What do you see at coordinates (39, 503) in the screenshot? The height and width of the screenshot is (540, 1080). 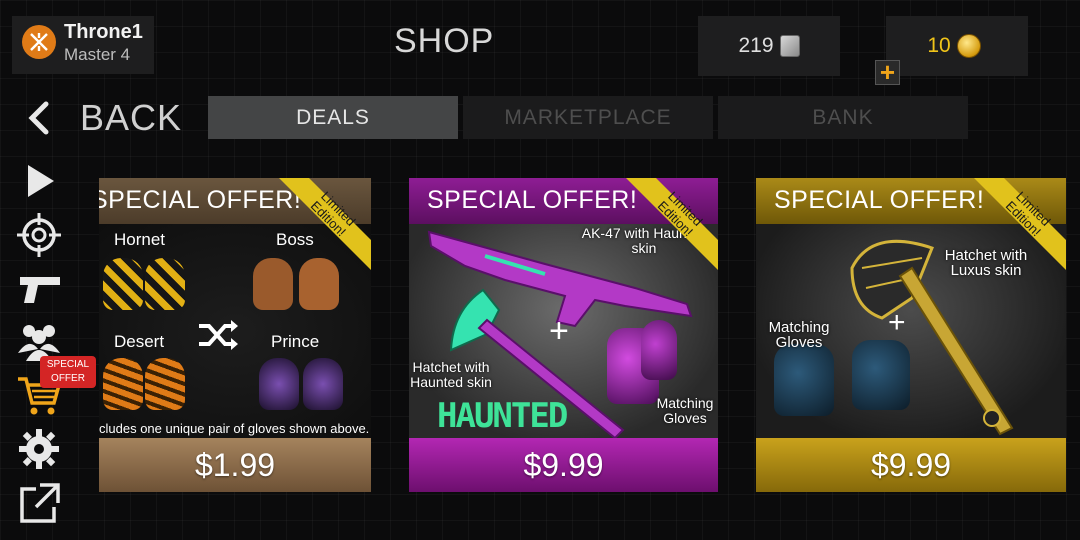 I see `external-link-icon` at bounding box center [39, 503].